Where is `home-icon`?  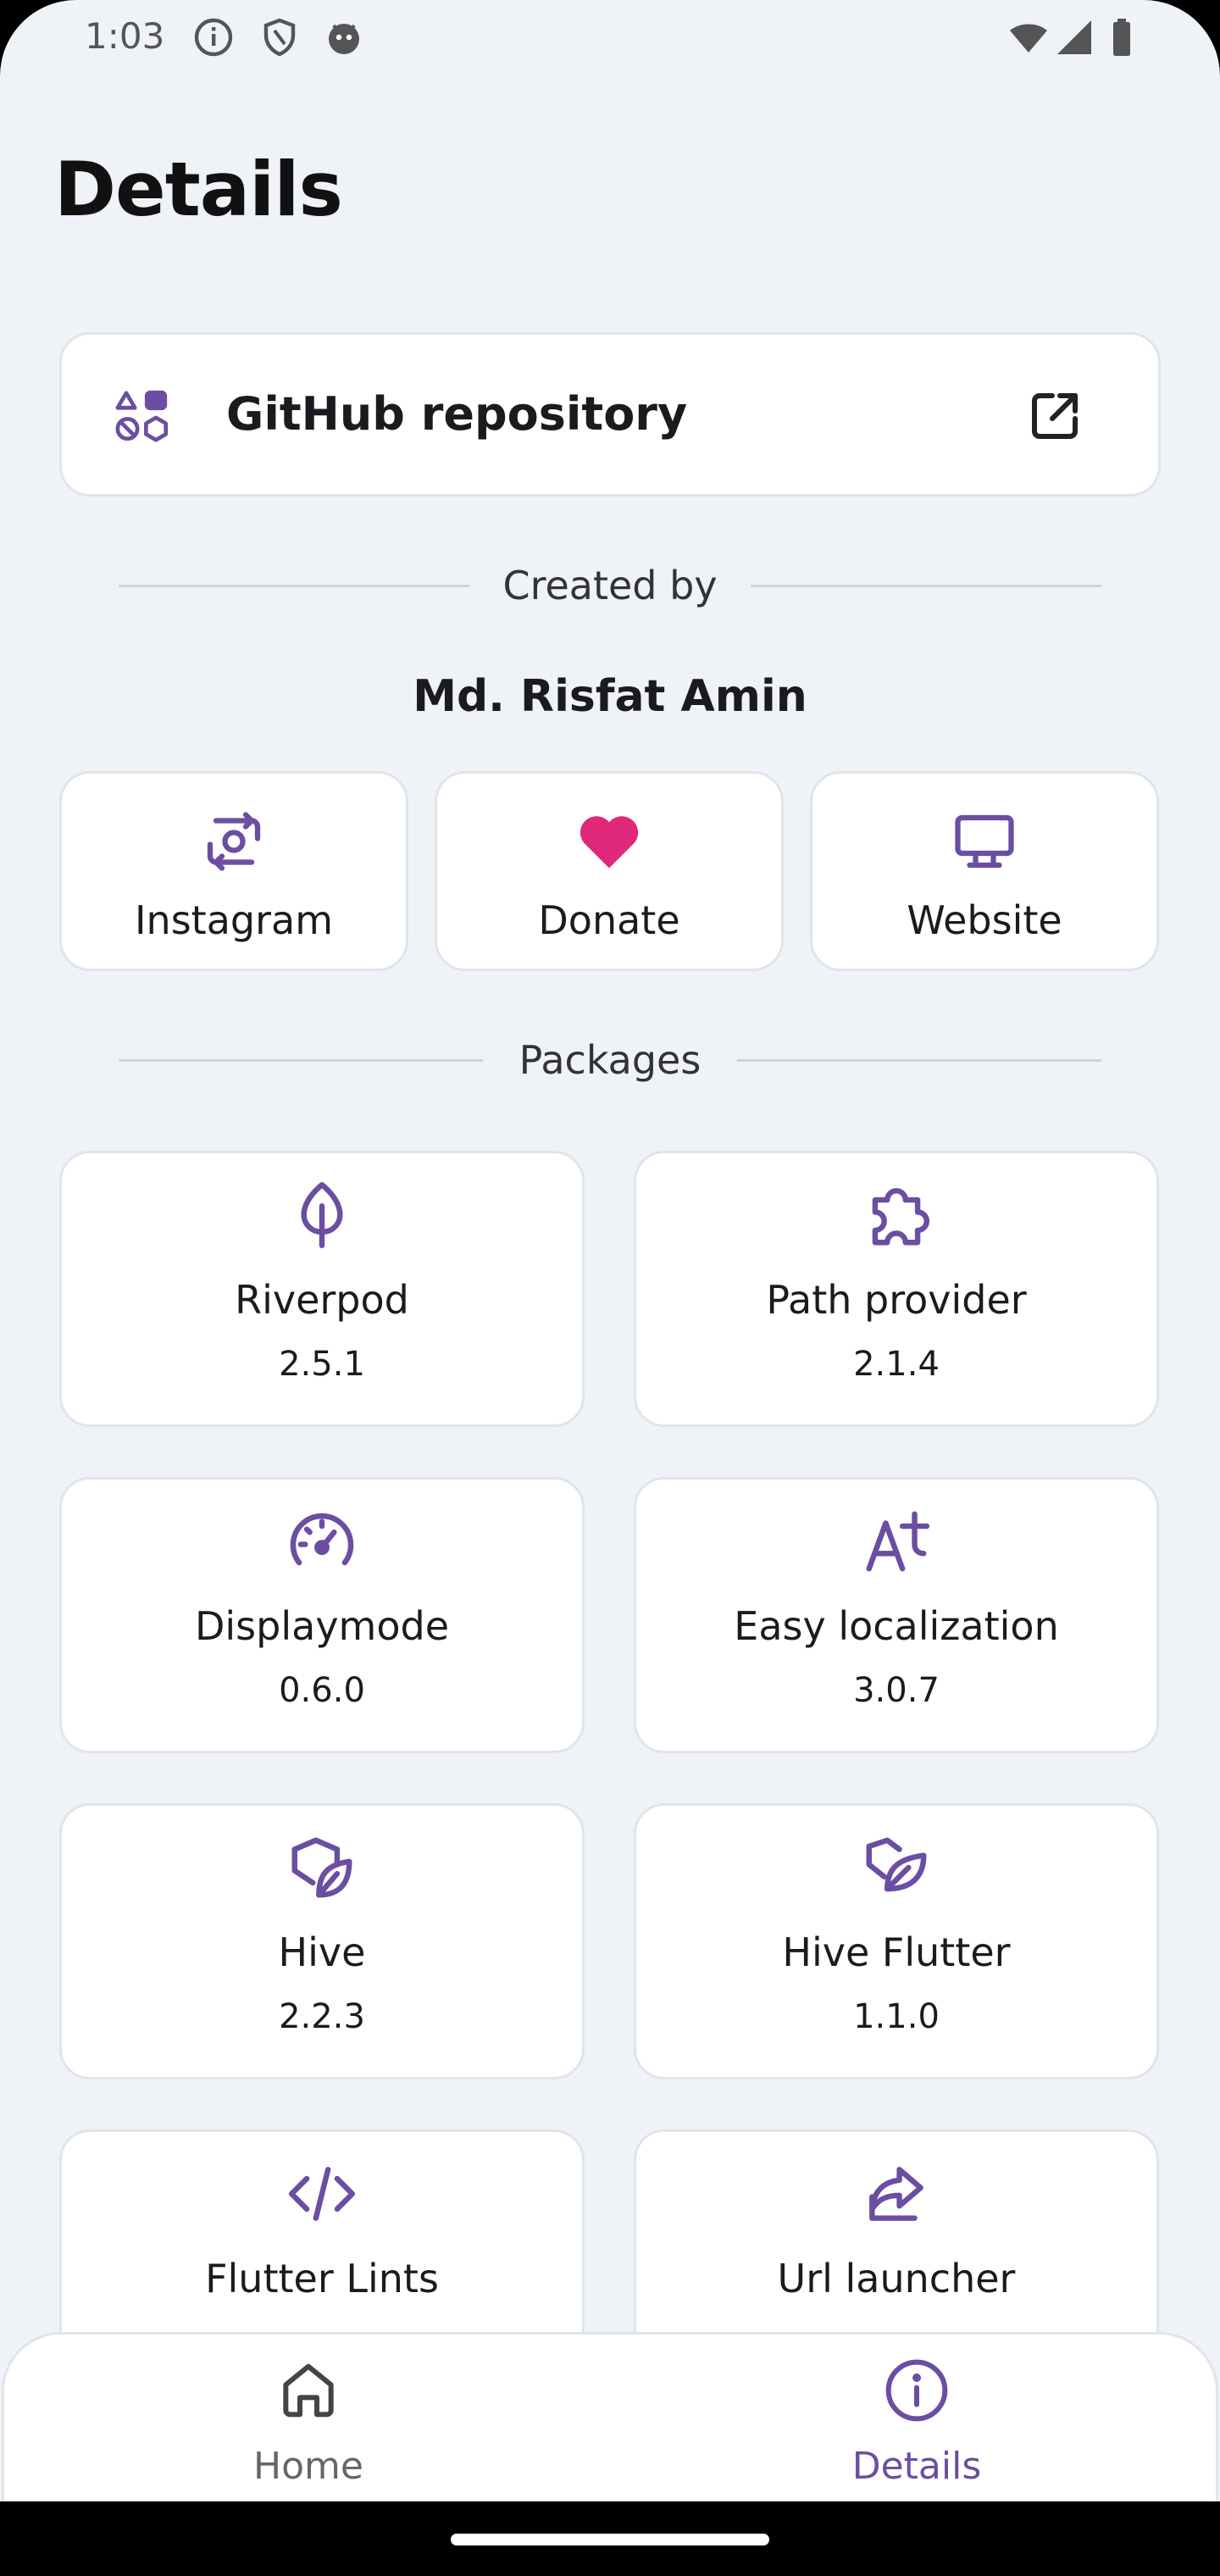
home-icon is located at coordinates (308, 2390).